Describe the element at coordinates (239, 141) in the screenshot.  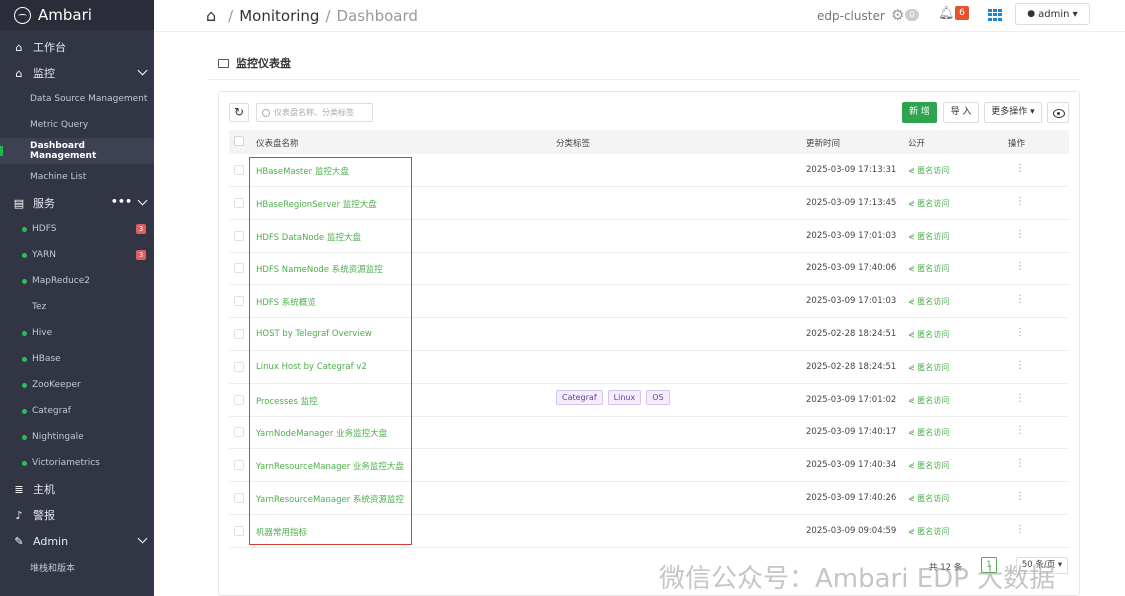
I see `select-all-checkbox` at that location.